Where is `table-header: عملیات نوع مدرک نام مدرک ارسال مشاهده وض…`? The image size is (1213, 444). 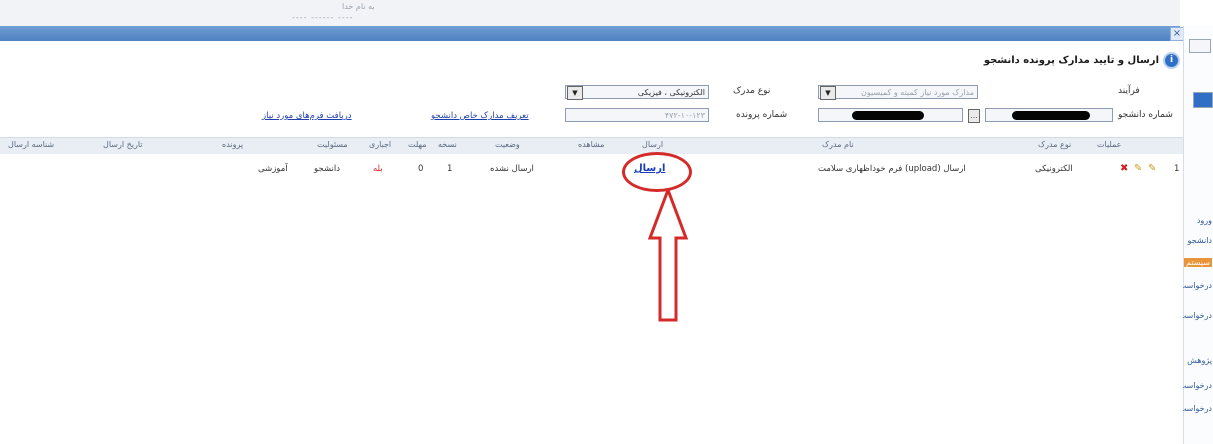
table-header: عملیات نوع مدرک نام مدرک ارسال مشاهده وض… is located at coordinates (591, 146).